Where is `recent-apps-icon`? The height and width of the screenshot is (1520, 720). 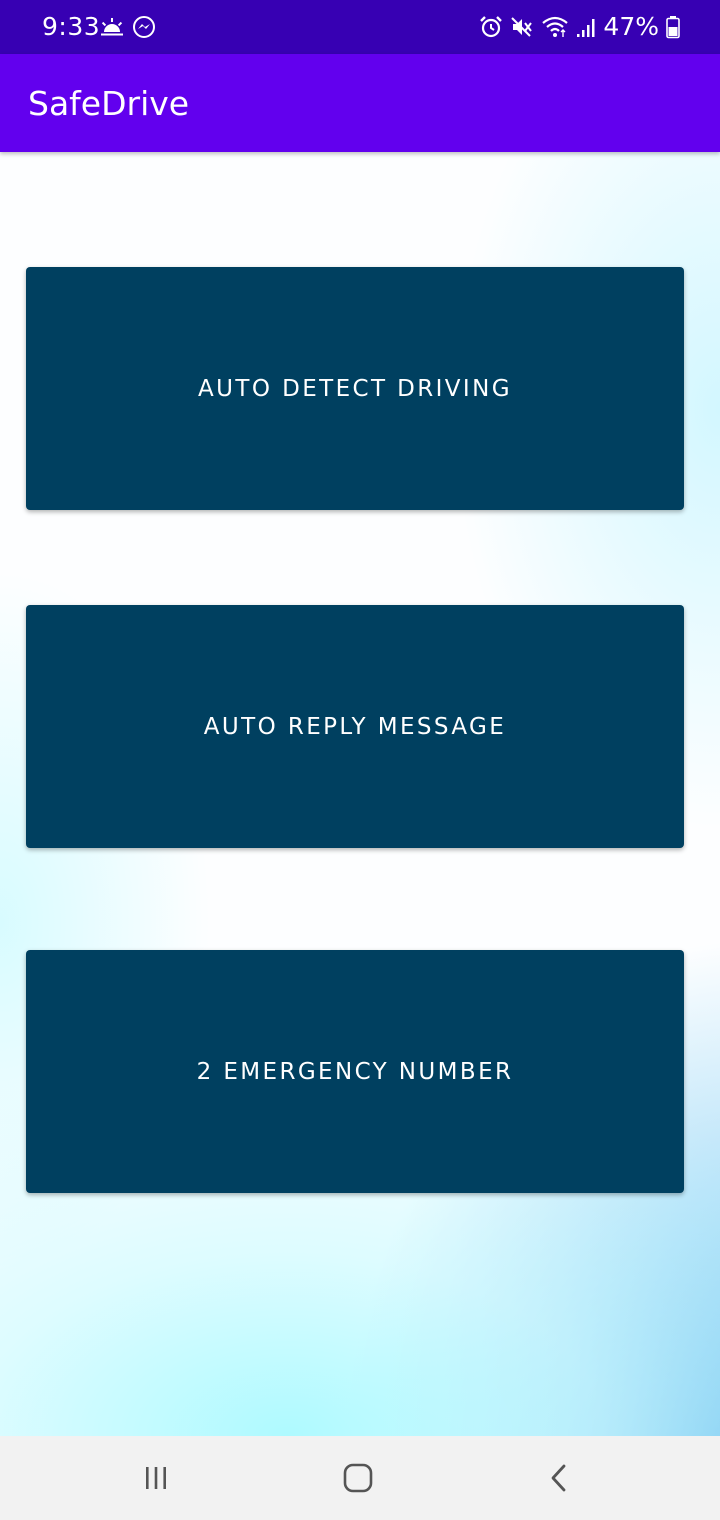 recent-apps-icon is located at coordinates (156, 1478).